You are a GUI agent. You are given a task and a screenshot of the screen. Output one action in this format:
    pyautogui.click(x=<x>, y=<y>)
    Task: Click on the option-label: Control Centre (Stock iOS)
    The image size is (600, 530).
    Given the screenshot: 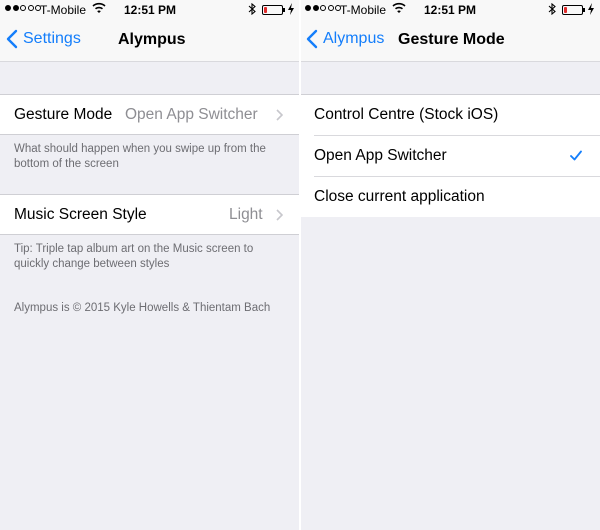 What is the action you would take?
    pyautogui.click(x=406, y=114)
    